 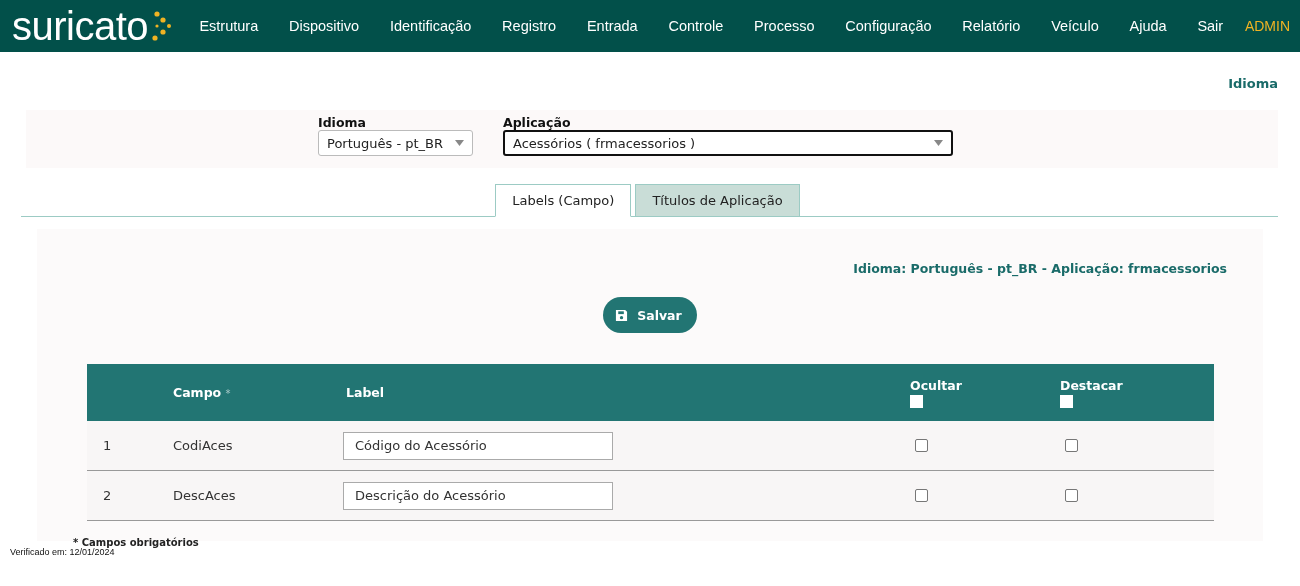 What do you see at coordinates (728, 143) in the screenshot?
I see `select-field: Acessórios ( frmacessorios )` at bounding box center [728, 143].